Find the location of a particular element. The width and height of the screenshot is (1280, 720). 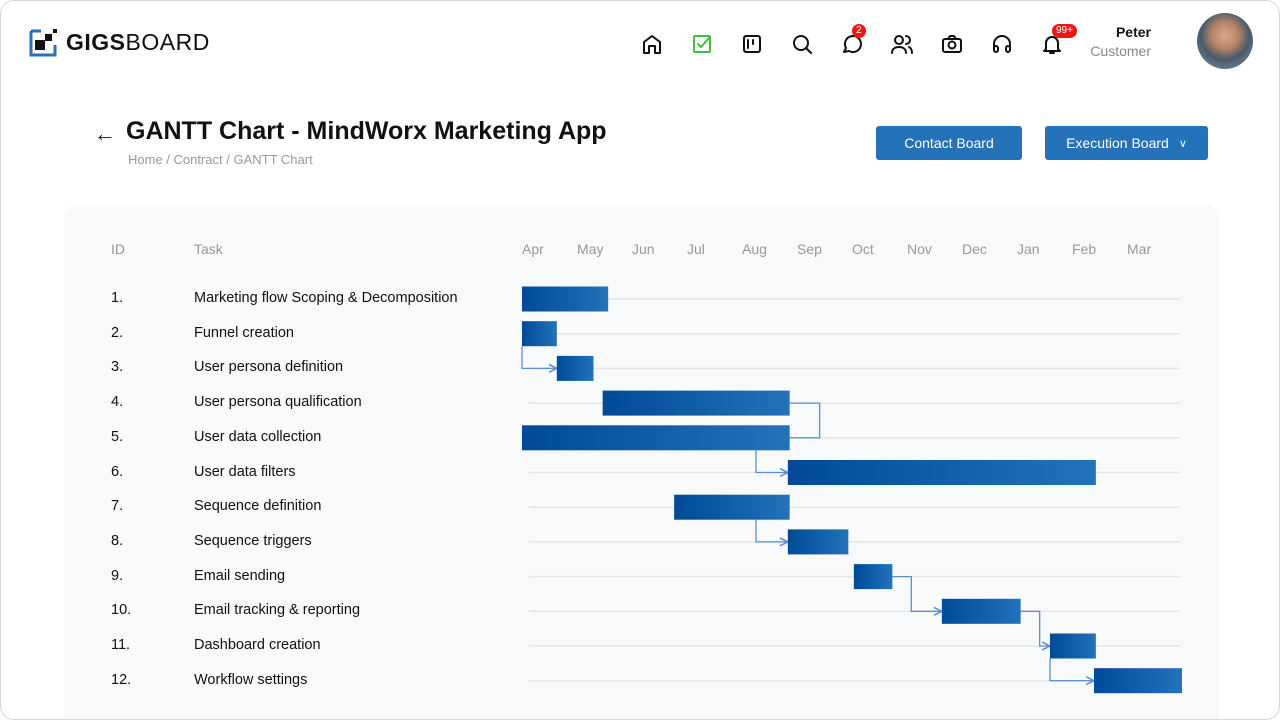

month-tick-label: Apr is located at coordinates (533, 249).